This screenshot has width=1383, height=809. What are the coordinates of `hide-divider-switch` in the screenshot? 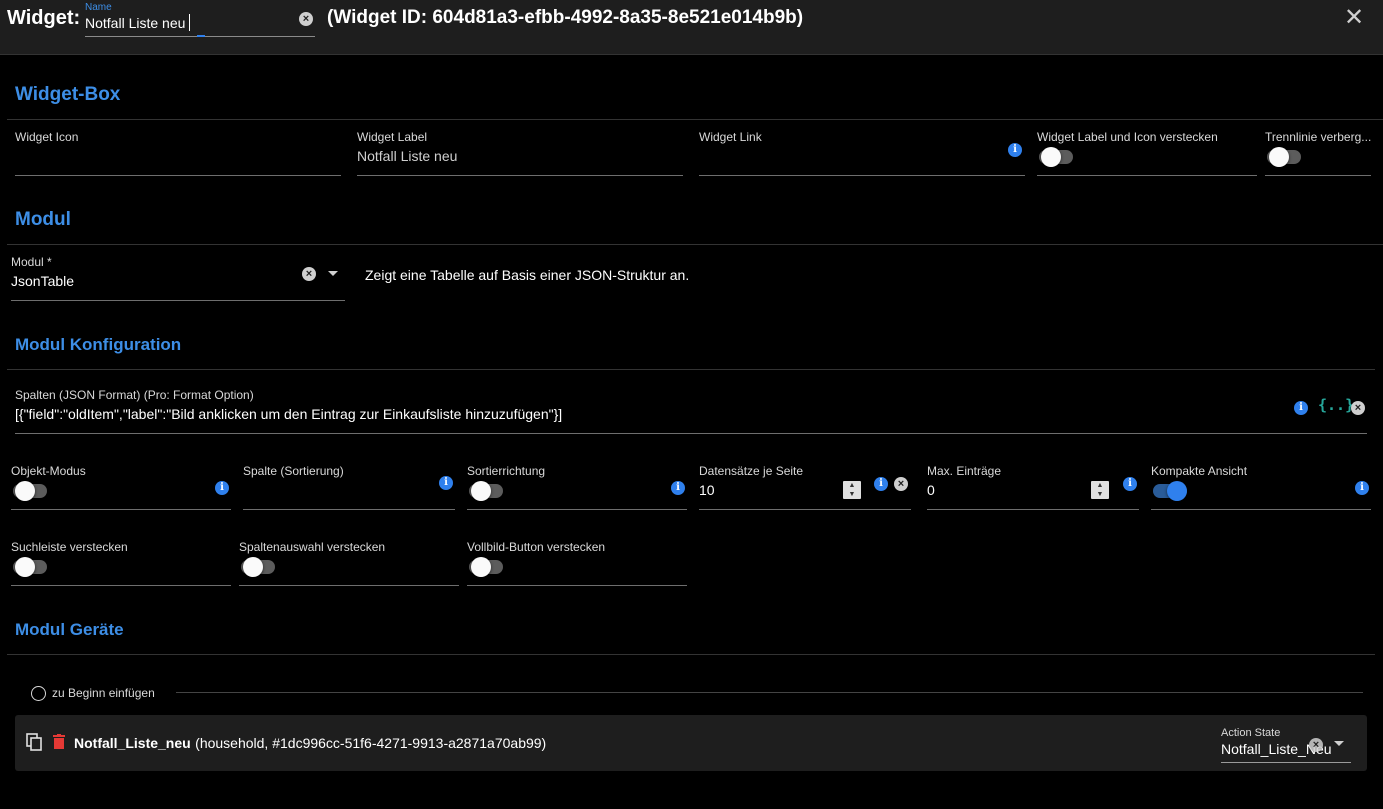 It's located at (1285, 157).